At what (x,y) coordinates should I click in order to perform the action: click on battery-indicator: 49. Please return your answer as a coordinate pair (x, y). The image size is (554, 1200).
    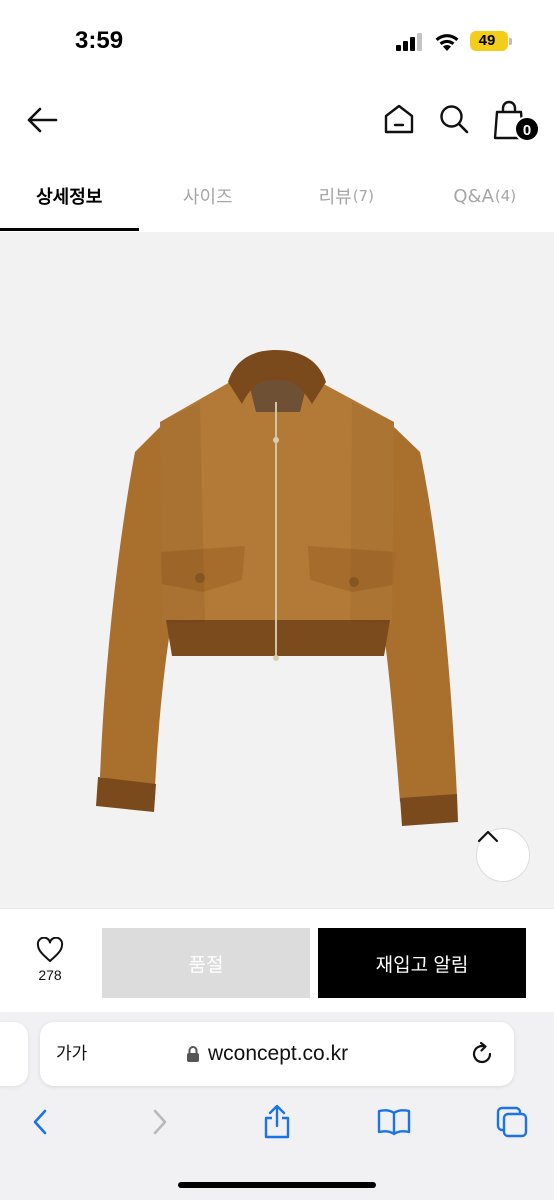
    Looking at the image, I should click on (491, 41).